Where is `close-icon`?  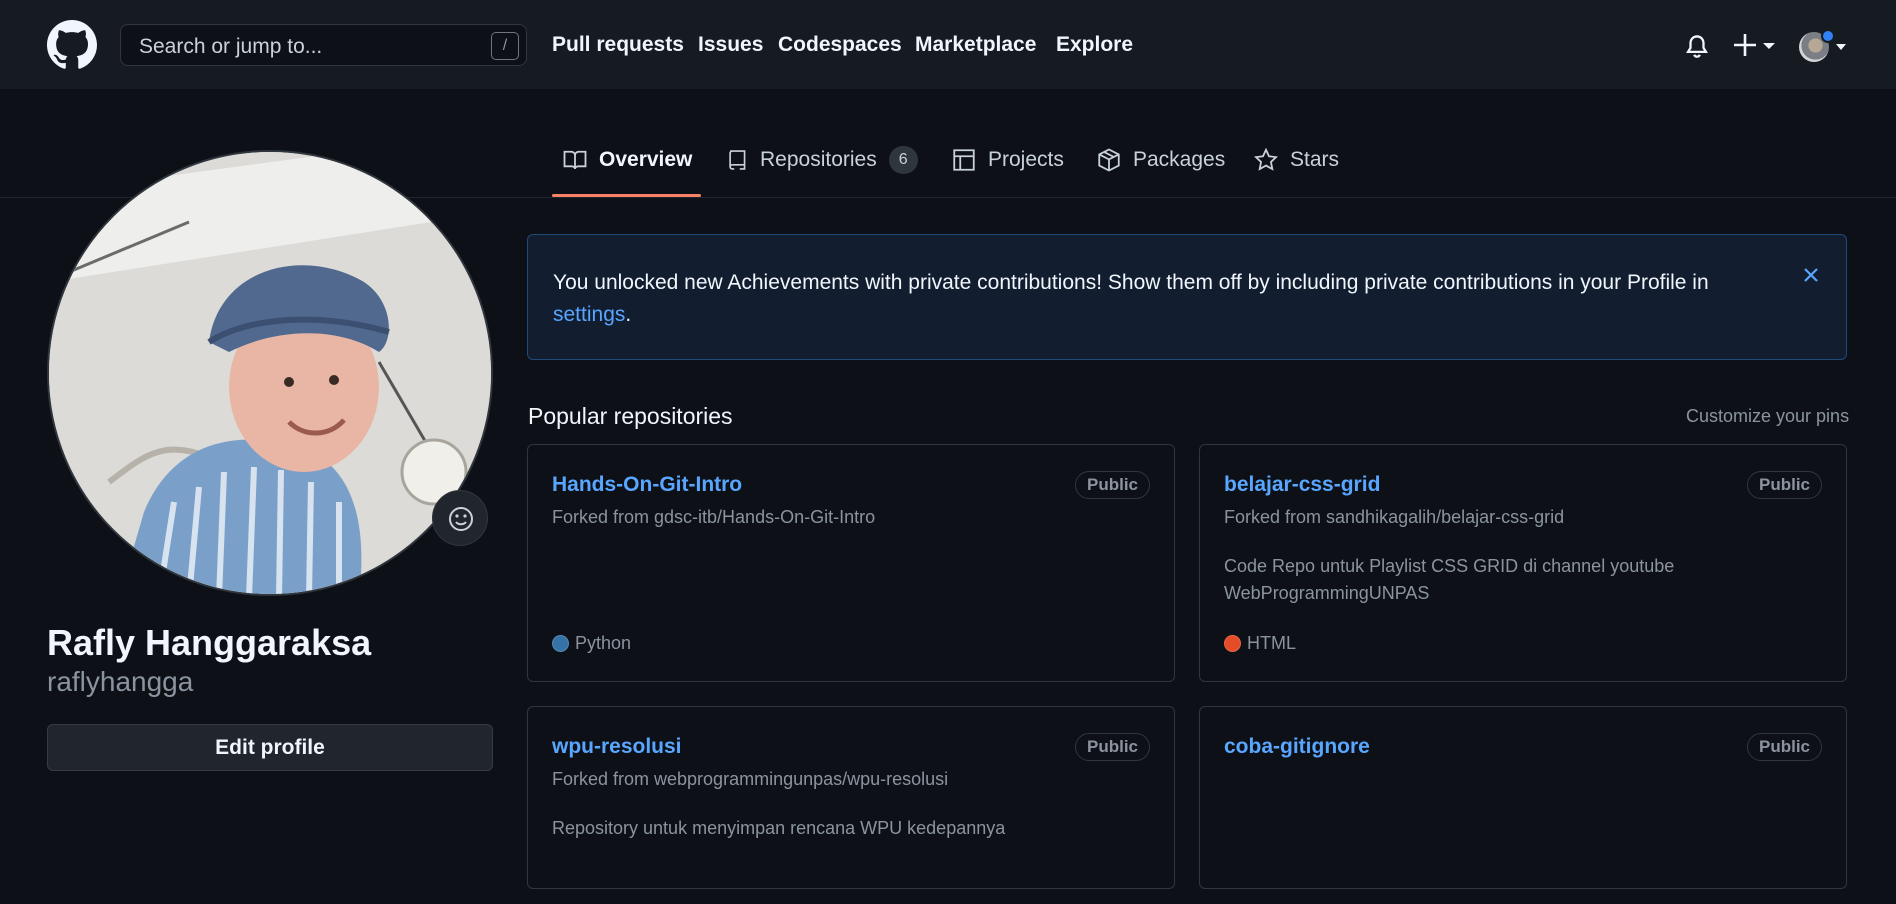
close-icon is located at coordinates (1811, 275).